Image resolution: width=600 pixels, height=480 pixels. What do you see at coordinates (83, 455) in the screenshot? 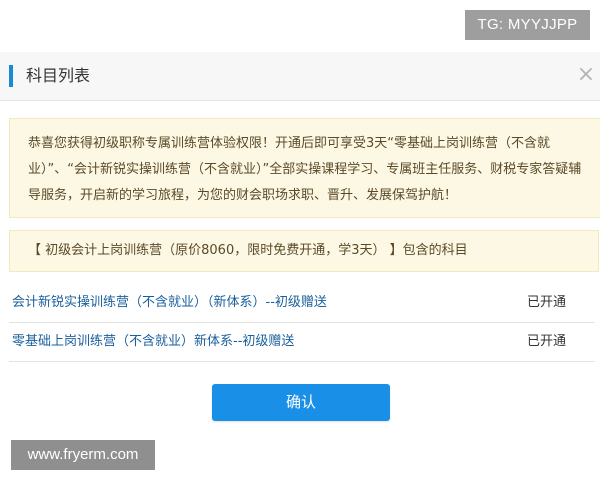
I see `site-watermark: www.fryerm.com` at bounding box center [83, 455].